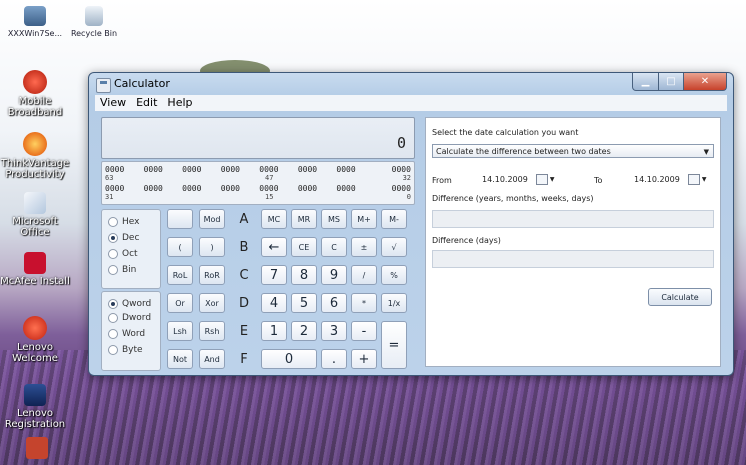  I want to click on clear-button: C, so click(334, 247).